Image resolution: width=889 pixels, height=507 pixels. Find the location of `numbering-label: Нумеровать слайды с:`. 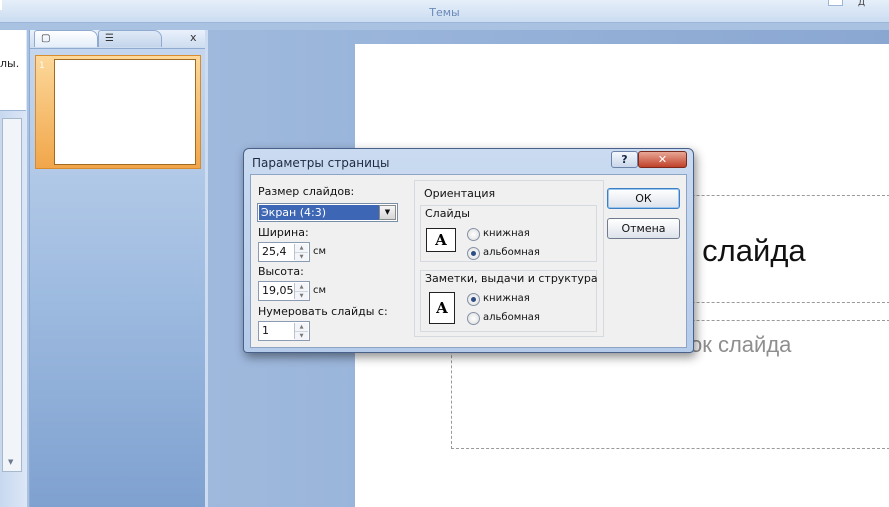

numbering-label: Нумеровать слайды с: is located at coordinates (323, 311).